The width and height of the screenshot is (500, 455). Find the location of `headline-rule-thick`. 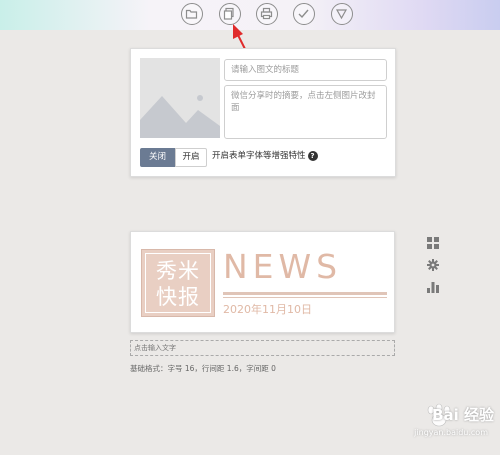

headline-rule-thick is located at coordinates (305, 293).